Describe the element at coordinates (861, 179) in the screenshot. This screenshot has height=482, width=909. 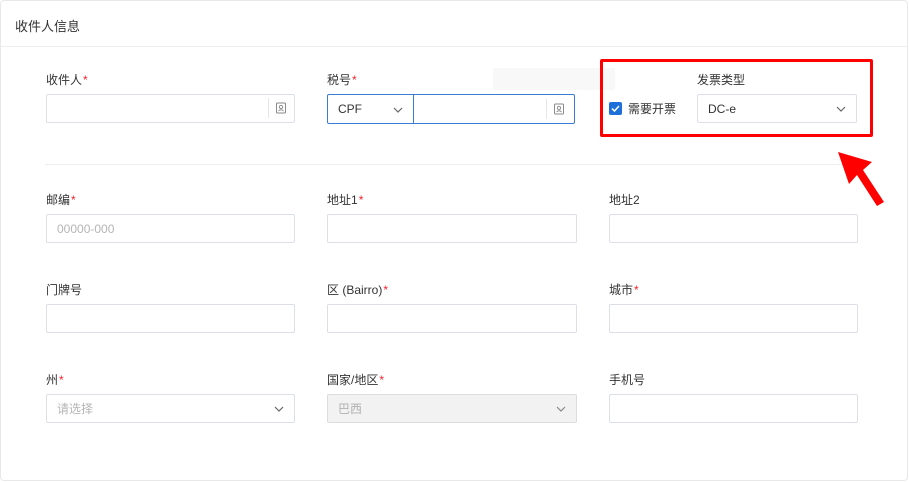
I see `arrow-icon` at that location.